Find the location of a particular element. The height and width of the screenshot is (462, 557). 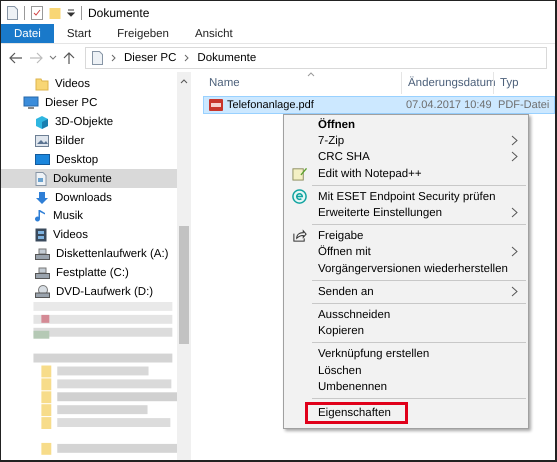

breadcrumb: Dokumente is located at coordinates (226, 58).